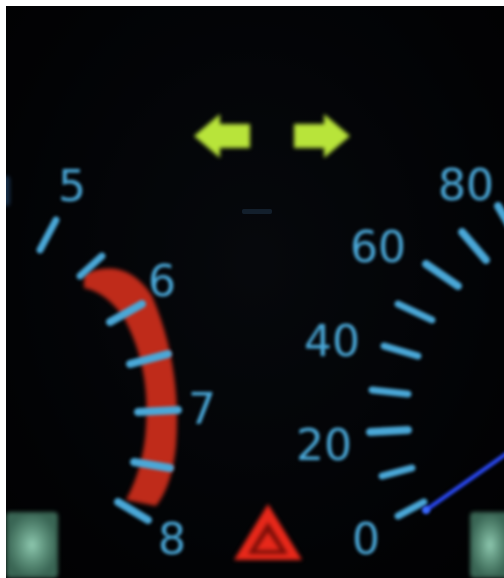 This screenshot has width=504, height=578. What do you see at coordinates (378, 247) in the screenshot?
I see `speedometer-label-60: 60` at bounding box center [378, 247].